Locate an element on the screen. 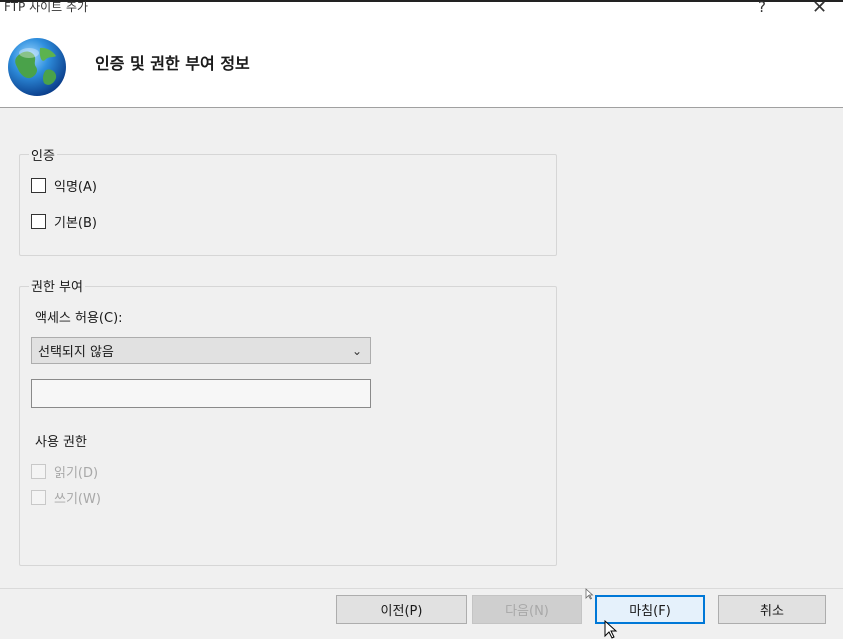  read-label: 읽기(D) is located at coordinates (76, 471).